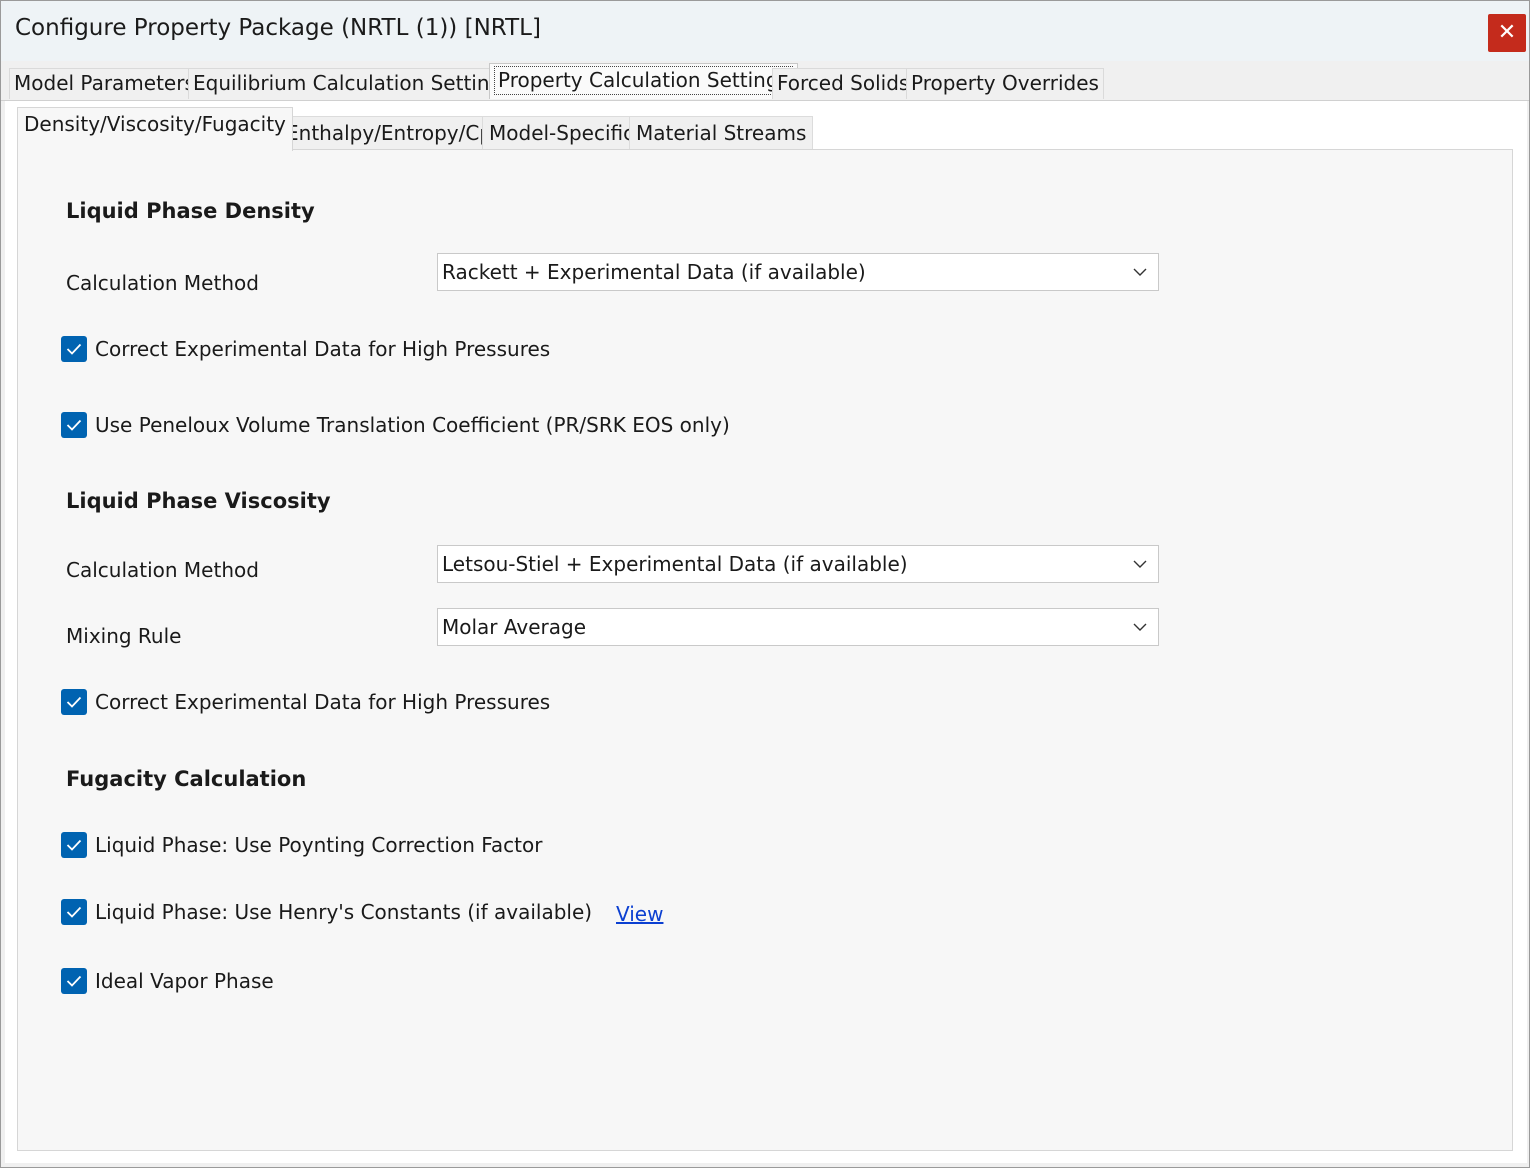 The width and height of the screenshot is (1530, 1168). I want to click on ideal-vapor-label: Ideal Vapor Phase, so click(184, 981).